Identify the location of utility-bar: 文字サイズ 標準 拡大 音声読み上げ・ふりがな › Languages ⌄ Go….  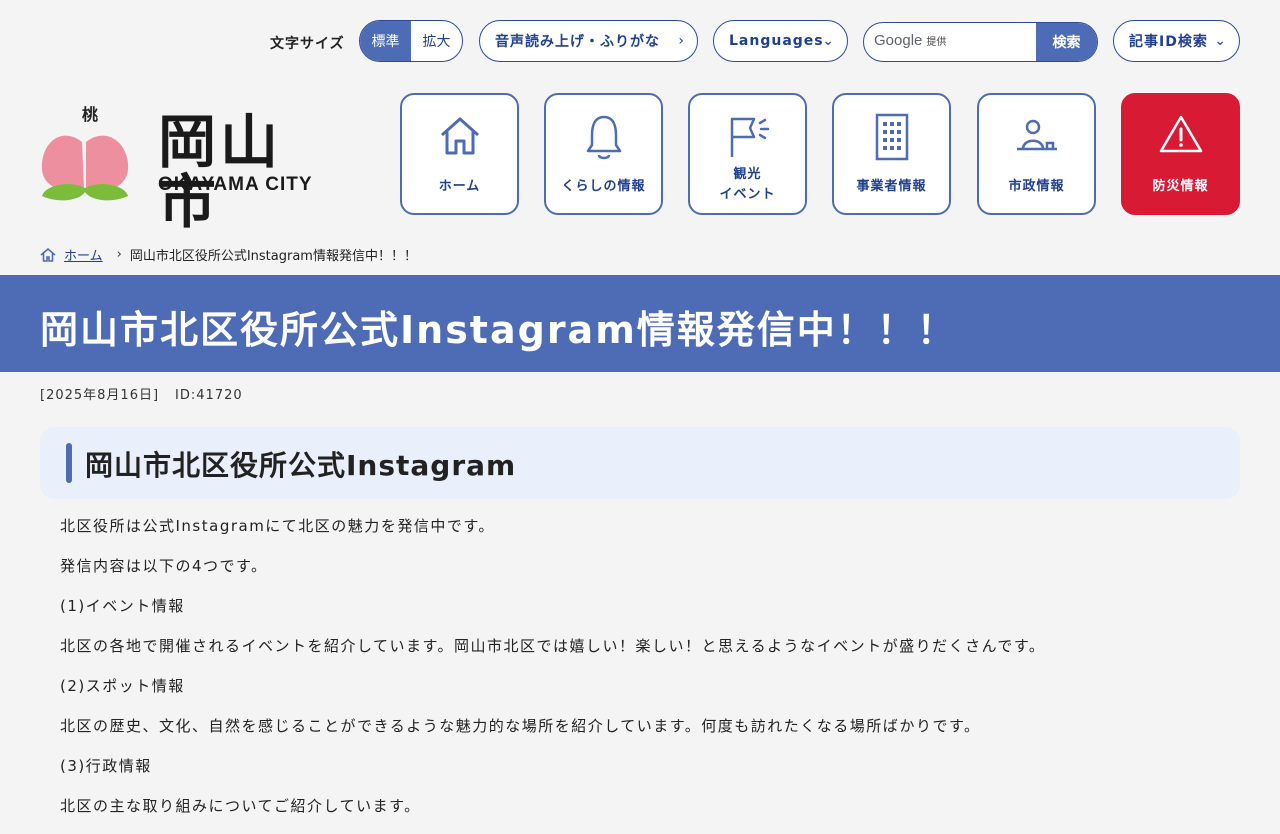
(640, 42).